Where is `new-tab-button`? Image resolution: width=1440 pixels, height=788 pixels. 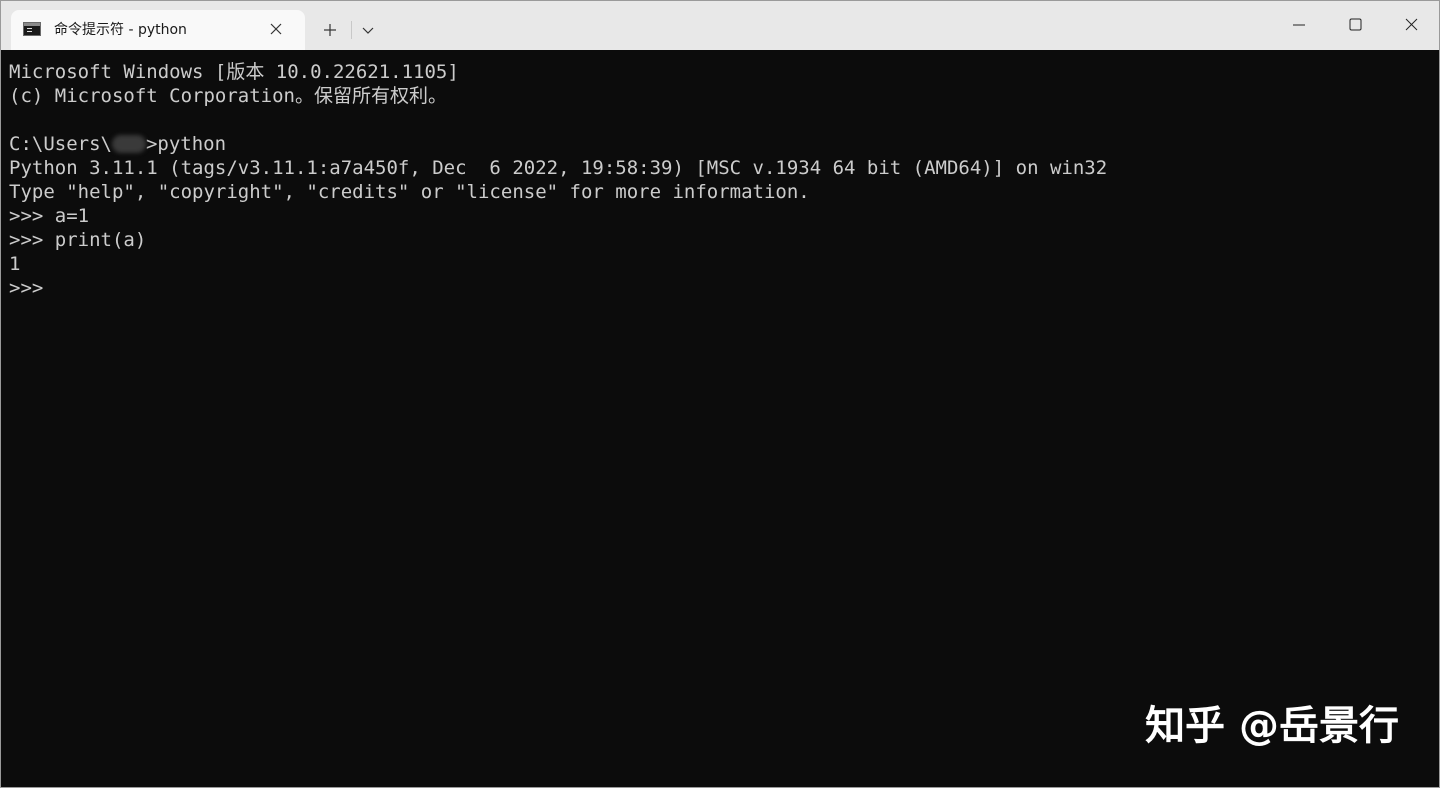 new-tab-button is located at coordinates (330, 30).